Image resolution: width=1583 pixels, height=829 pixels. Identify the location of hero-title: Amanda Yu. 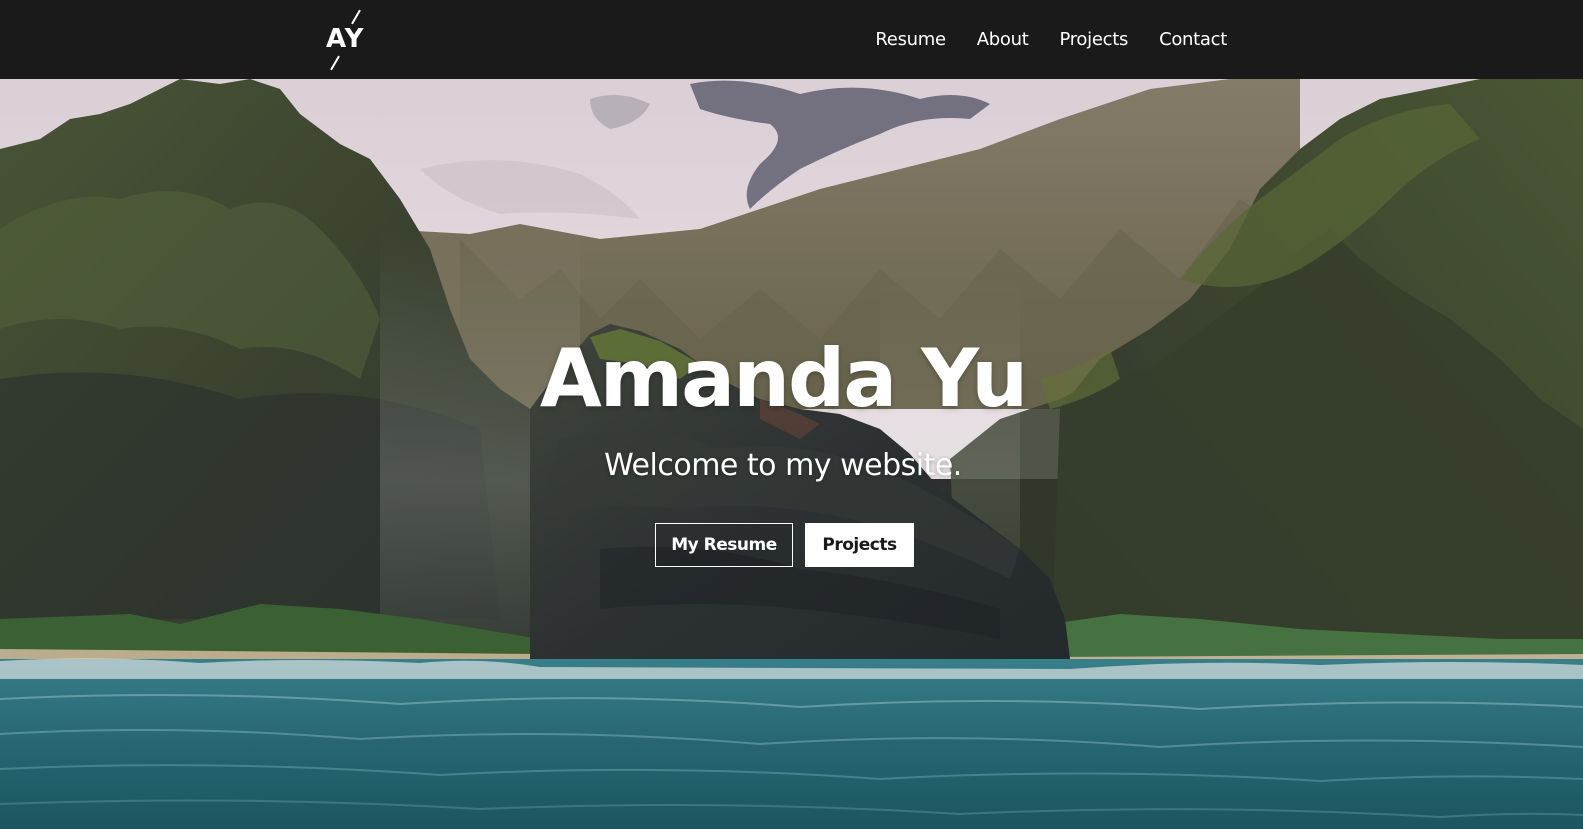
(783, 378).